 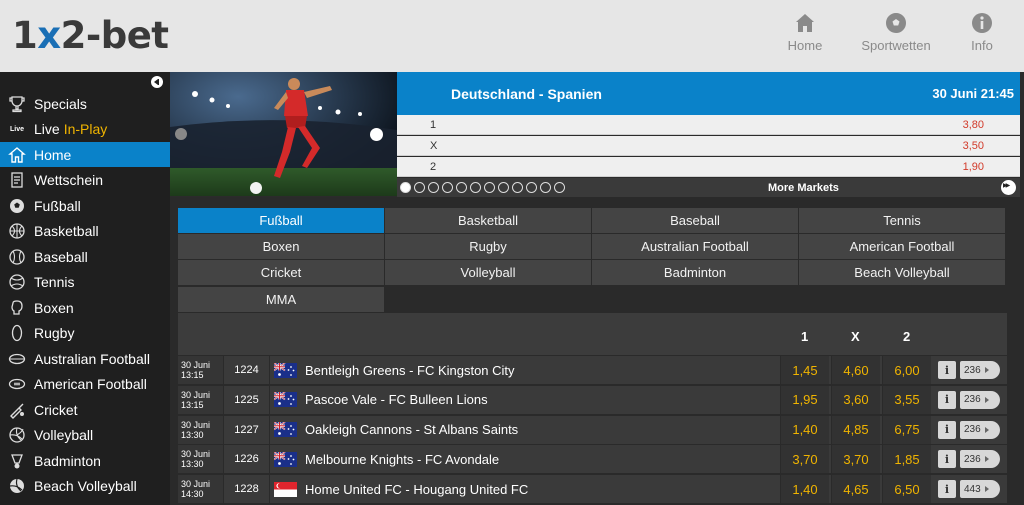 What do you see at coordinates (85, 129) in the screenshot?
I see `sidebar-item-live: Live Live In-Play` at bounding box center [85, 129].